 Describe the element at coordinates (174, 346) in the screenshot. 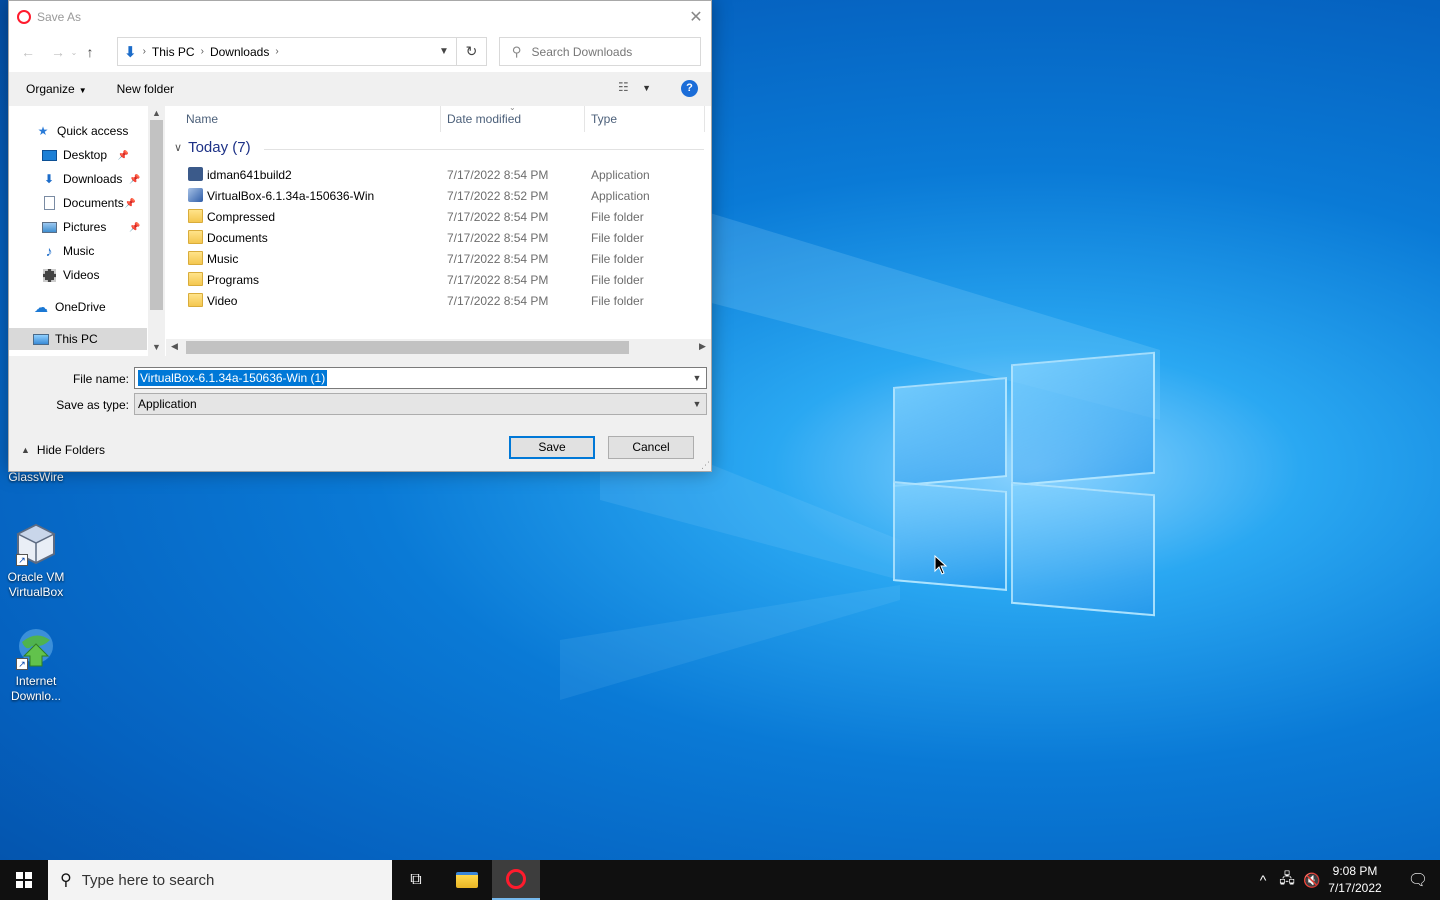

I see `scroll-left-arrow-icon: ◀` at that location.